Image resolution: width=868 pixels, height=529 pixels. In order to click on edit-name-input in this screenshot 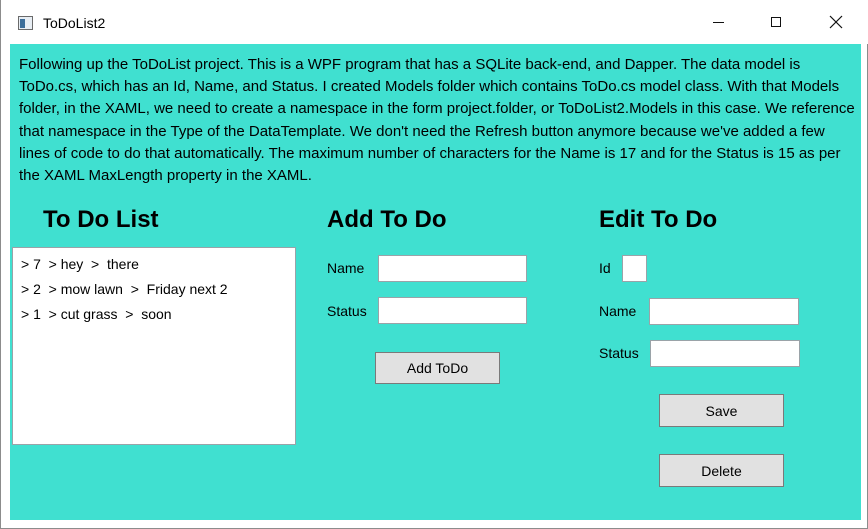, I will do `click(724, 311)`.